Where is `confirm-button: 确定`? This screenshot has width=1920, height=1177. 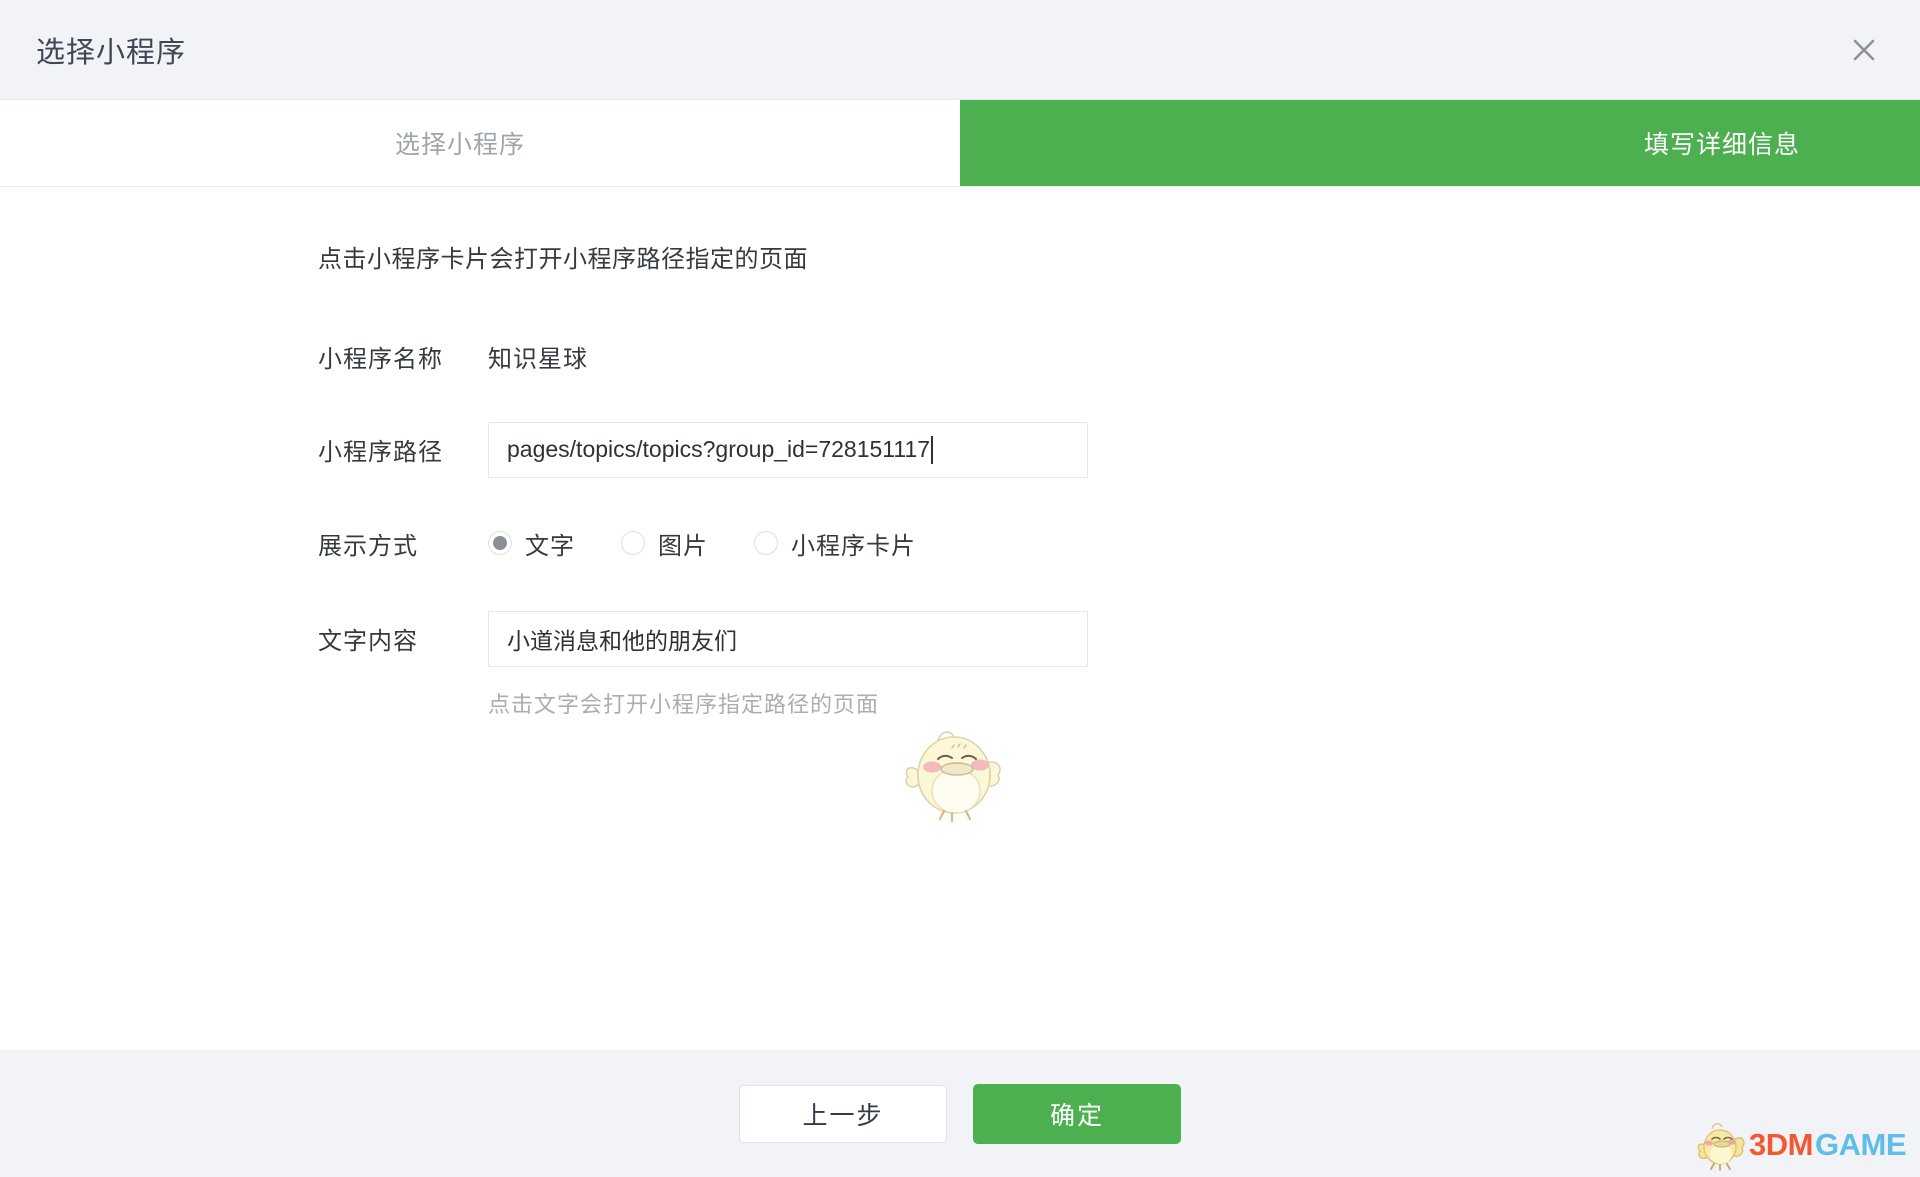
confirm-button: 确定 is located at coordinates (1077, 1114).